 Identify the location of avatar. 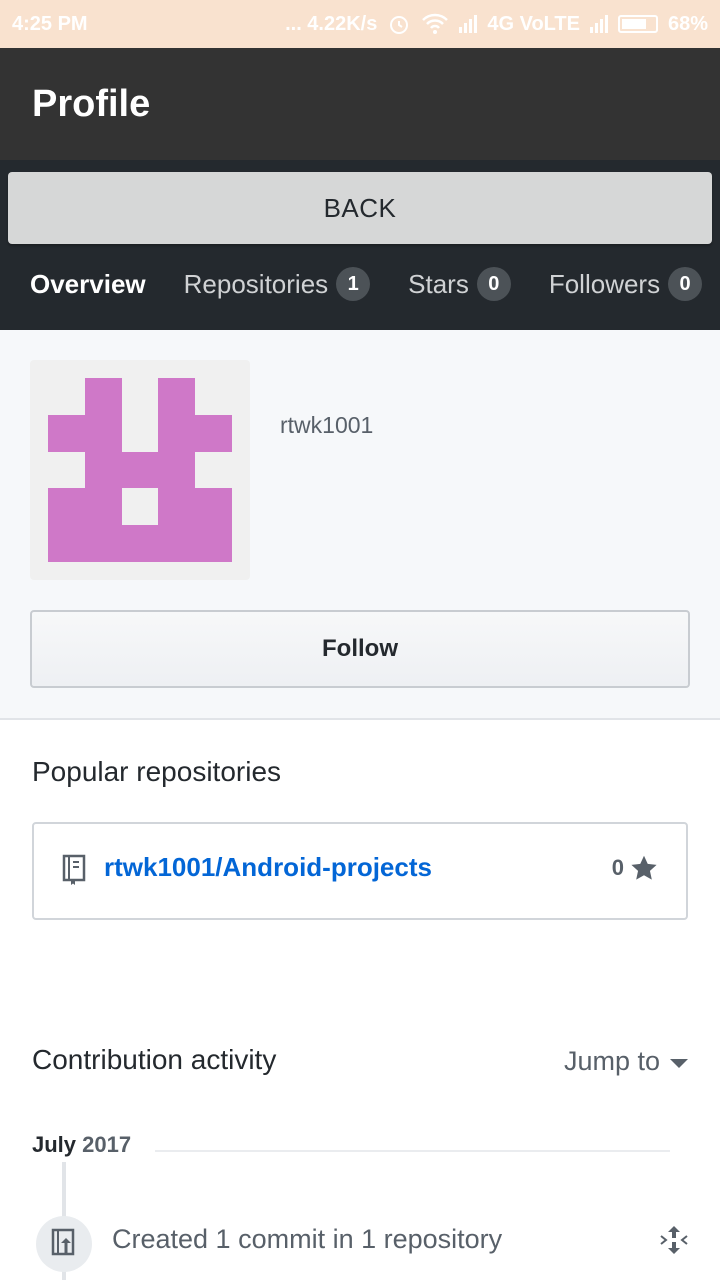
(140, 470).